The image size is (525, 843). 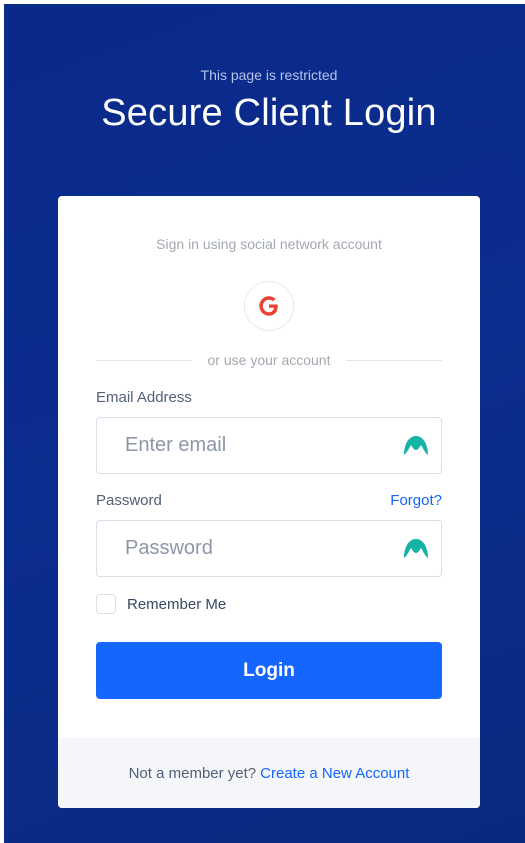 I want to click on password-label: Password, so click(x=129, y=500).